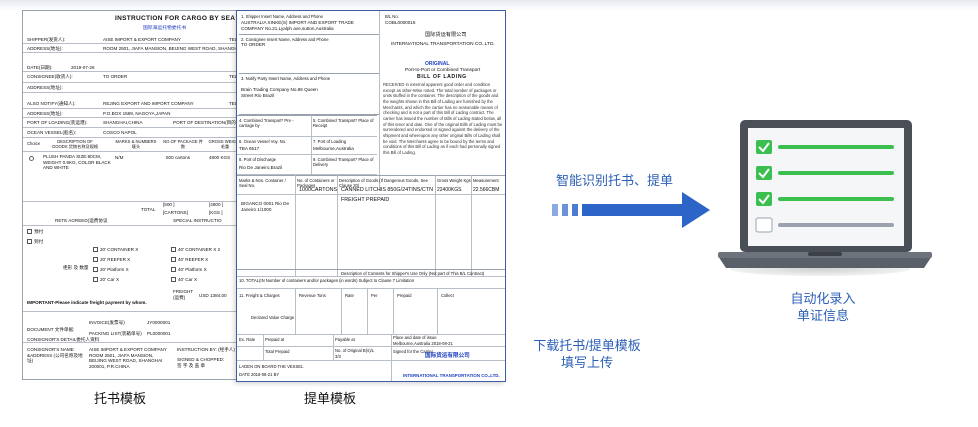 This screenshot has height=427, width=978. Describe the element at coordinates (45, 87) in the screenshot. I see `address2-label: ADDRESS(地址):` at that location.